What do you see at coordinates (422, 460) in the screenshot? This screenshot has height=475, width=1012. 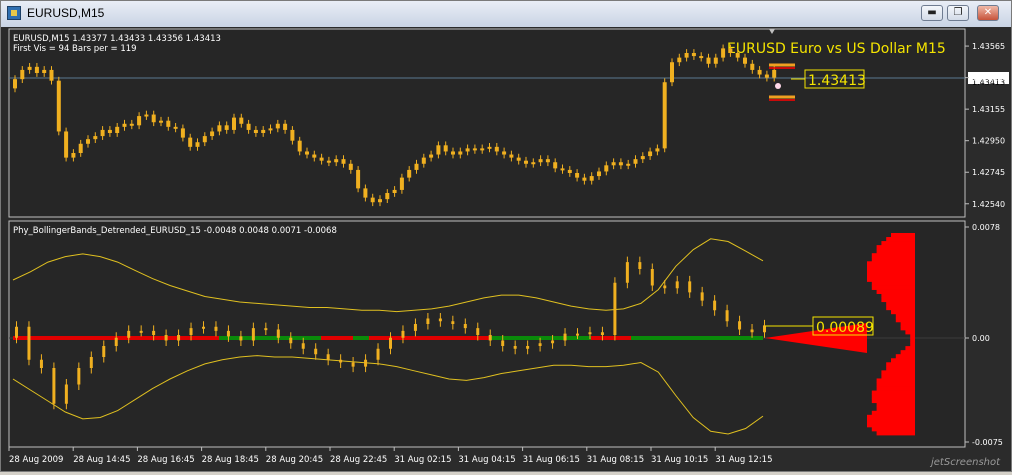 I see `time-tick-label: 31 Aug 02:15` at bounding box center [422, 460].